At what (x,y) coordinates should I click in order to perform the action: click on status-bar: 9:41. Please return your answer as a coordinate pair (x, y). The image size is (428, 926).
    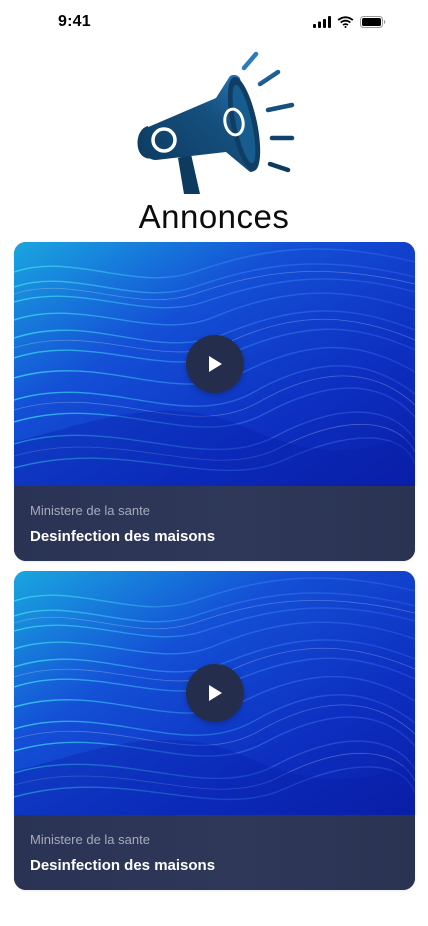
    Looking at the image, I should click on (214, 22).